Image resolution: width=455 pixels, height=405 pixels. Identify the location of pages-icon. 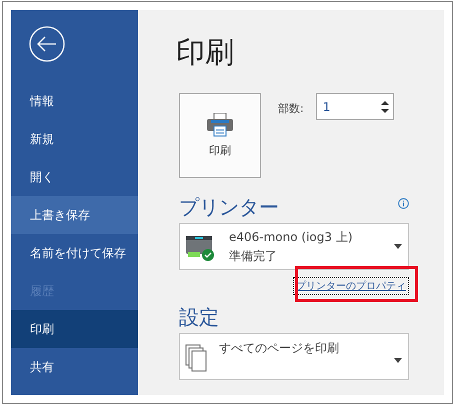
(196, 358).